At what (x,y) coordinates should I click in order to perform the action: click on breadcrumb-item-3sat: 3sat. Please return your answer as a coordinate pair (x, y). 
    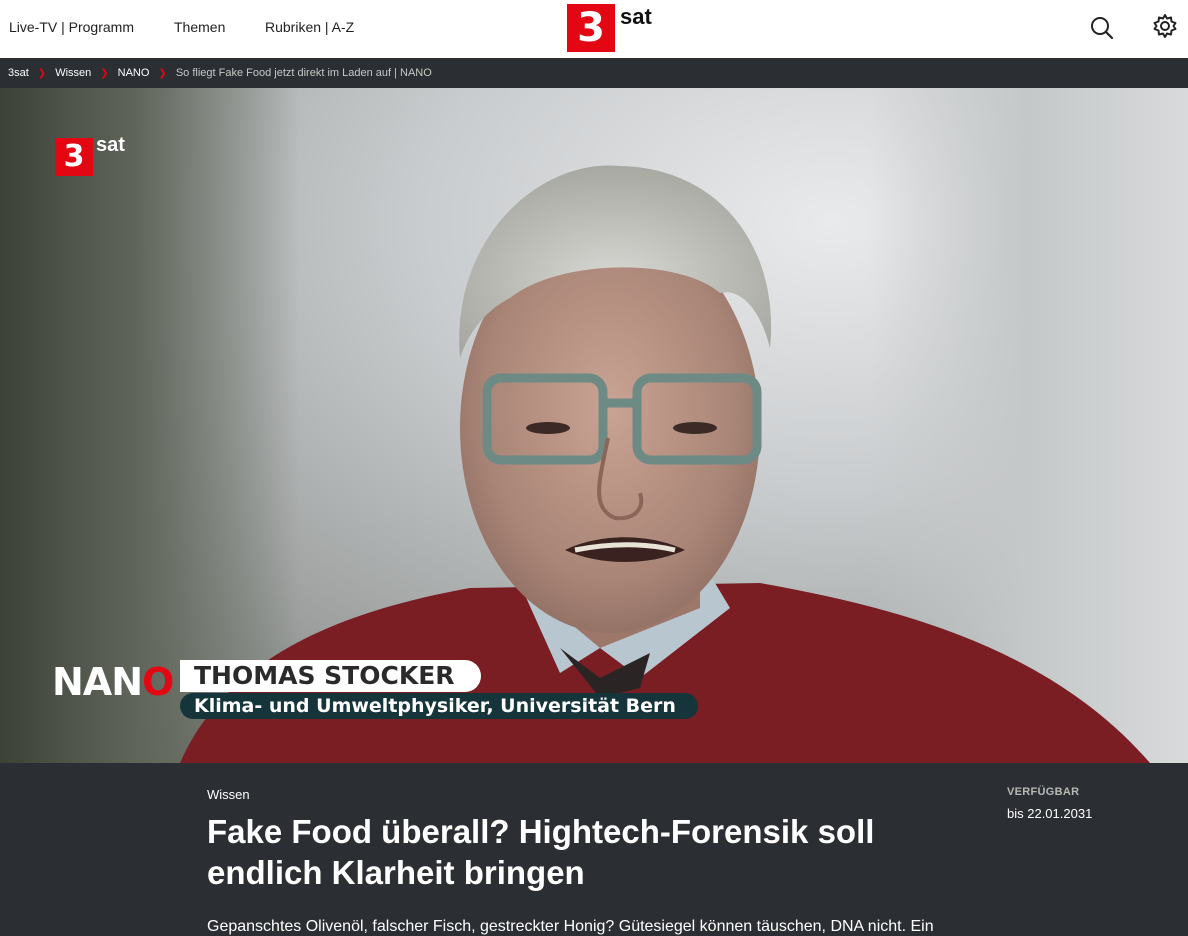
    Looking at the image, I should click on (18, 73).